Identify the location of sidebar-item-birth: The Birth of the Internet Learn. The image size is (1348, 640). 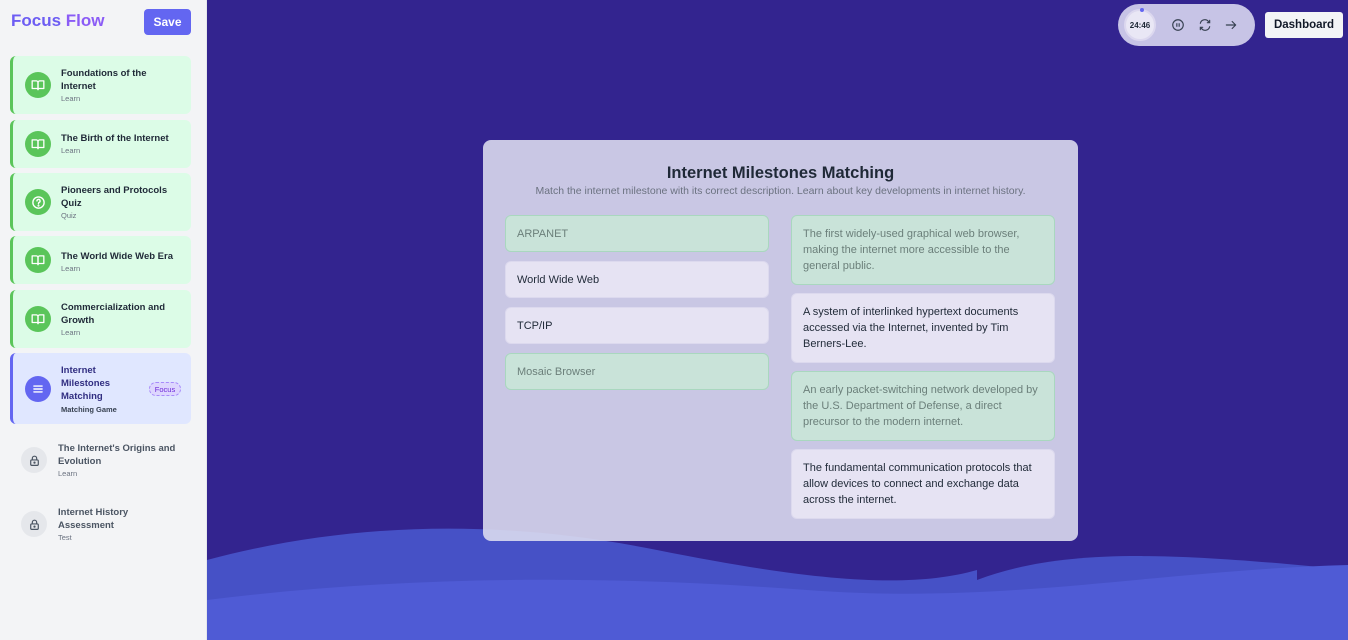
(100, 144).